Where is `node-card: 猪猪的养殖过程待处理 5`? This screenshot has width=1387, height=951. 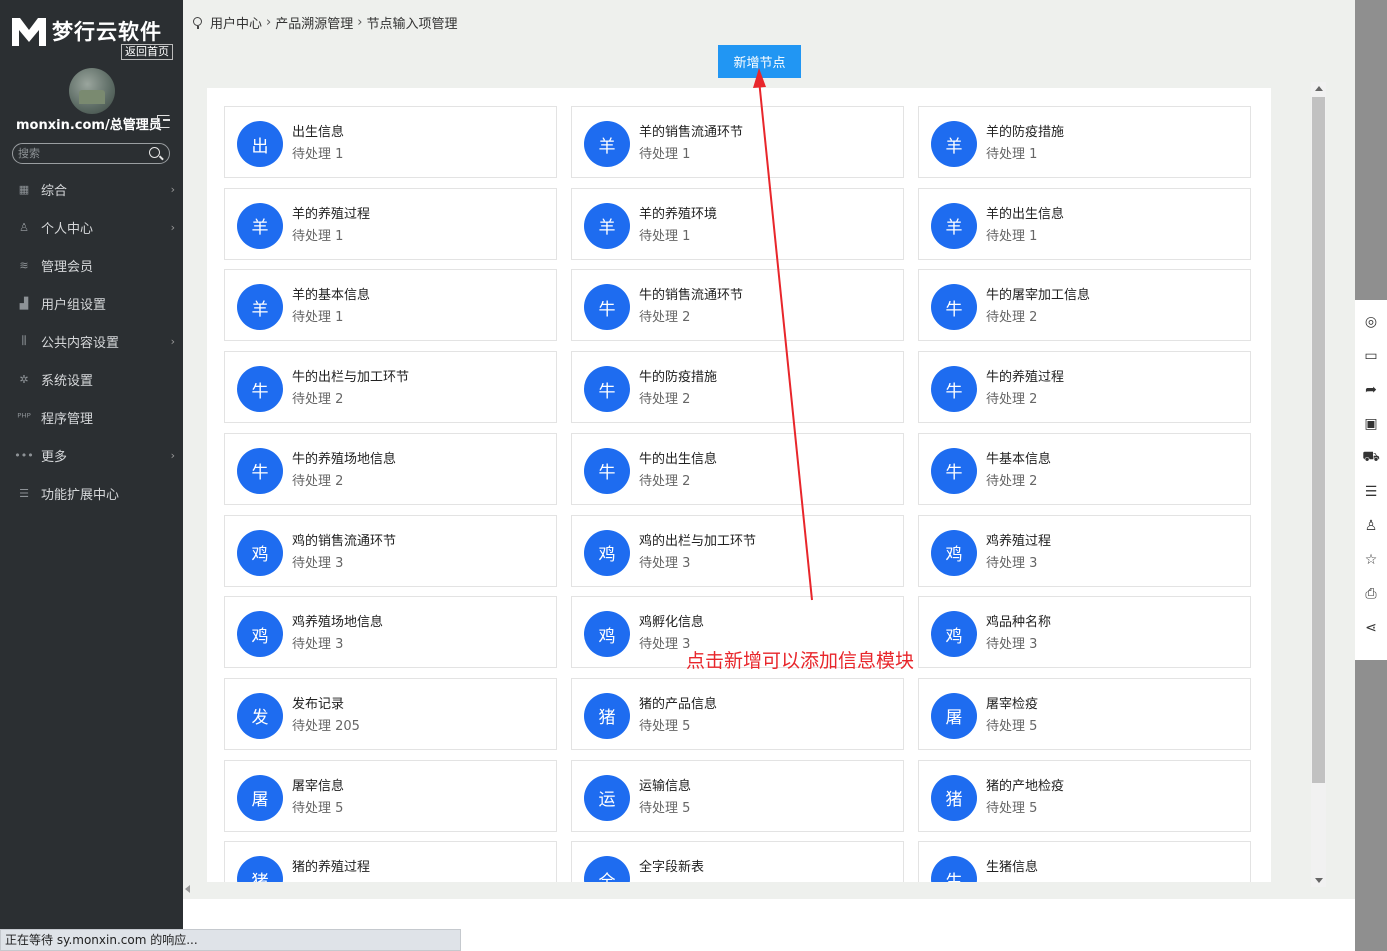 node-card: 猪猪的养殖过程待处理 5 is located at coordinates (390, 861).